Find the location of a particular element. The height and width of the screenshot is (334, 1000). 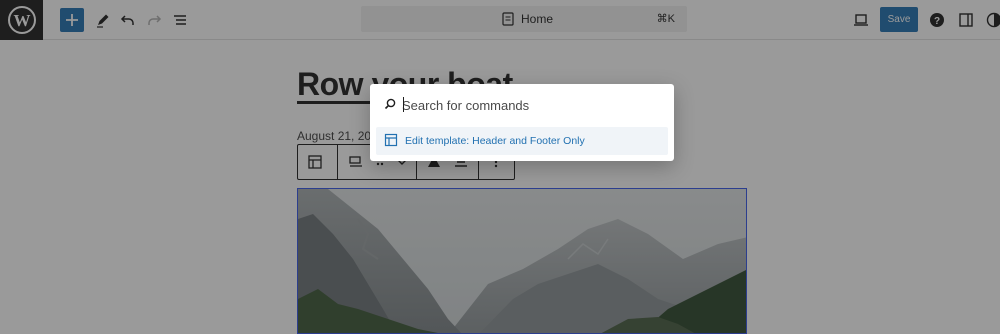

command-result-label: Edit template: Header and Footer Only is located at coordinates (495, 141).